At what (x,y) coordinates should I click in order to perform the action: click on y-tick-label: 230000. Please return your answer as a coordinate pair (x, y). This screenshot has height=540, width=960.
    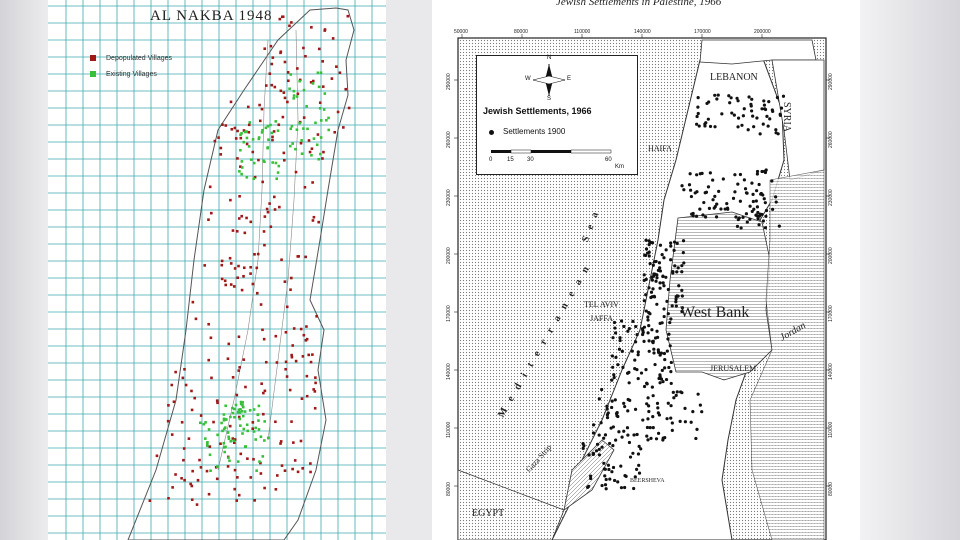
    Looking at the image, I should click on (449, 197).